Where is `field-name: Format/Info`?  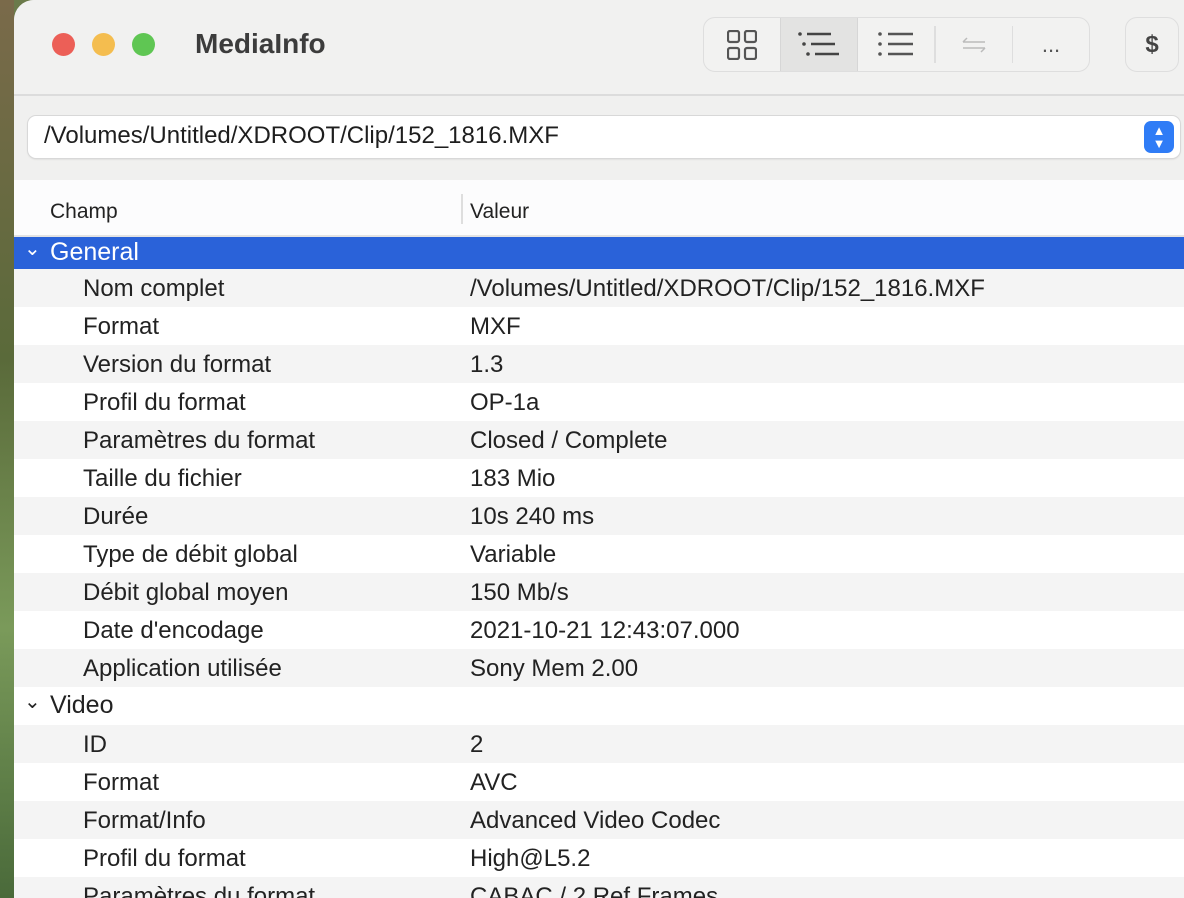 field-name: Format/Info is located at coordinates (144, 820).